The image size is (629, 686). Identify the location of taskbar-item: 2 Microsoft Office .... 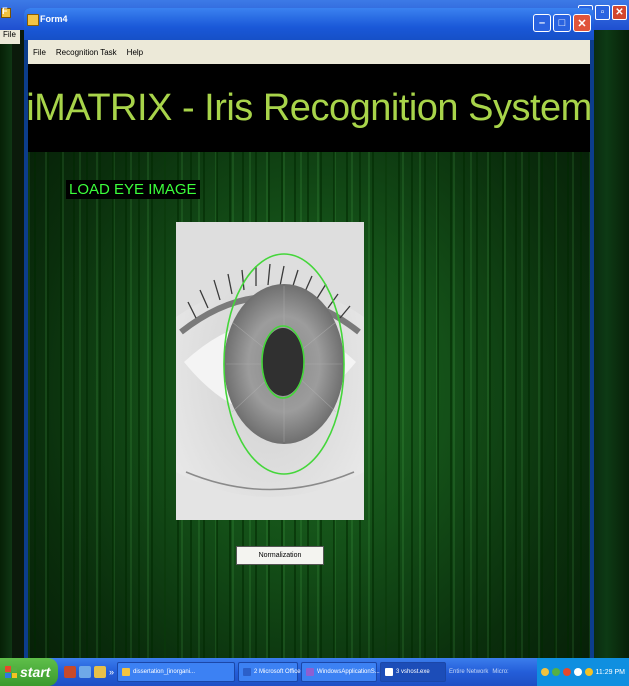
(272, 672).